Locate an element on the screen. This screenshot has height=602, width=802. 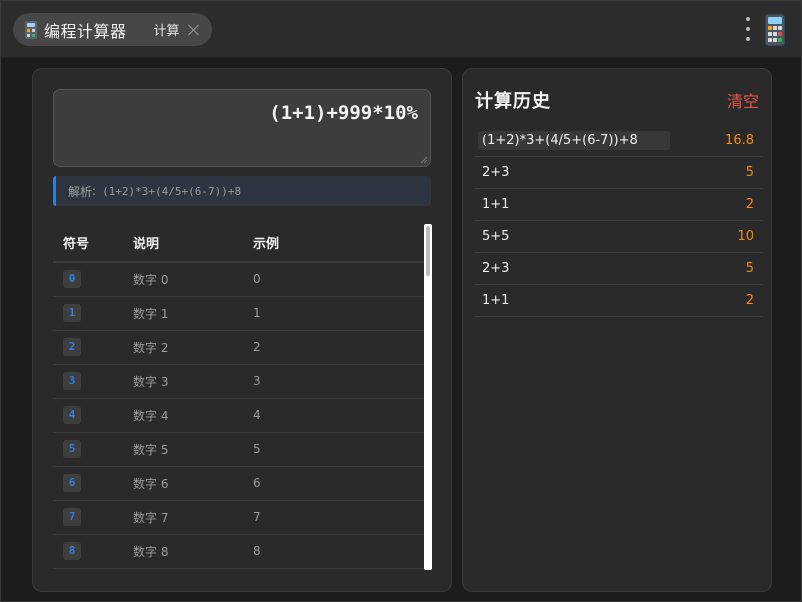
parse-expression: (1+2)*3+(4/5+(6-7))+8 is located at coordinates (172, 191).